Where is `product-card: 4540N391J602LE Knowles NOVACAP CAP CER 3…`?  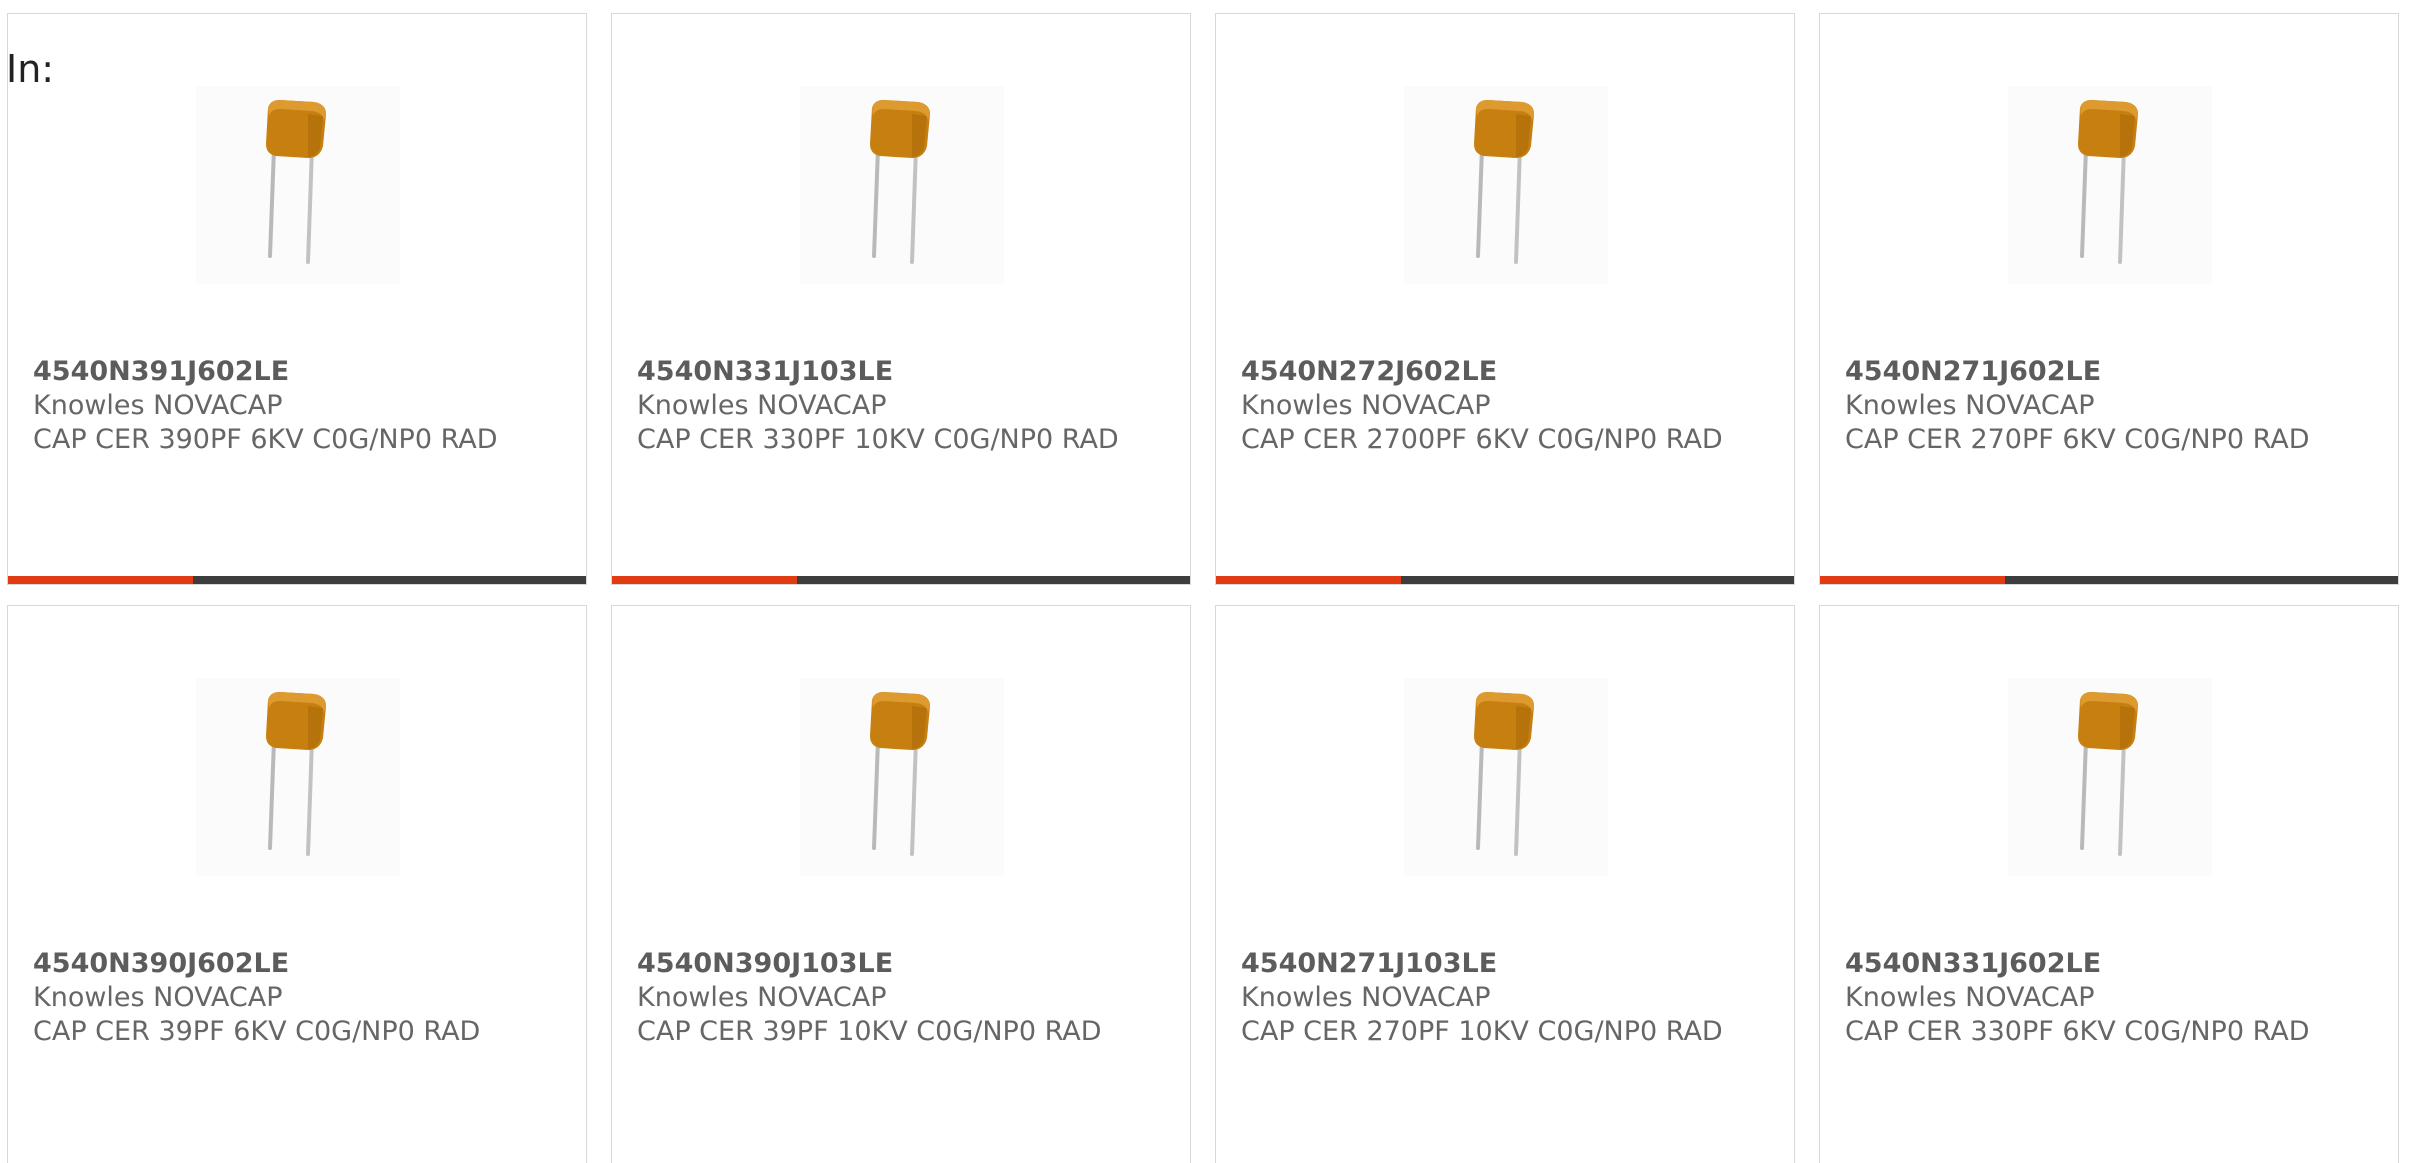
product-card: 4540N391J602LE Knowles NOVACAP CAP CER 3… is located at coordinates (297, 299).